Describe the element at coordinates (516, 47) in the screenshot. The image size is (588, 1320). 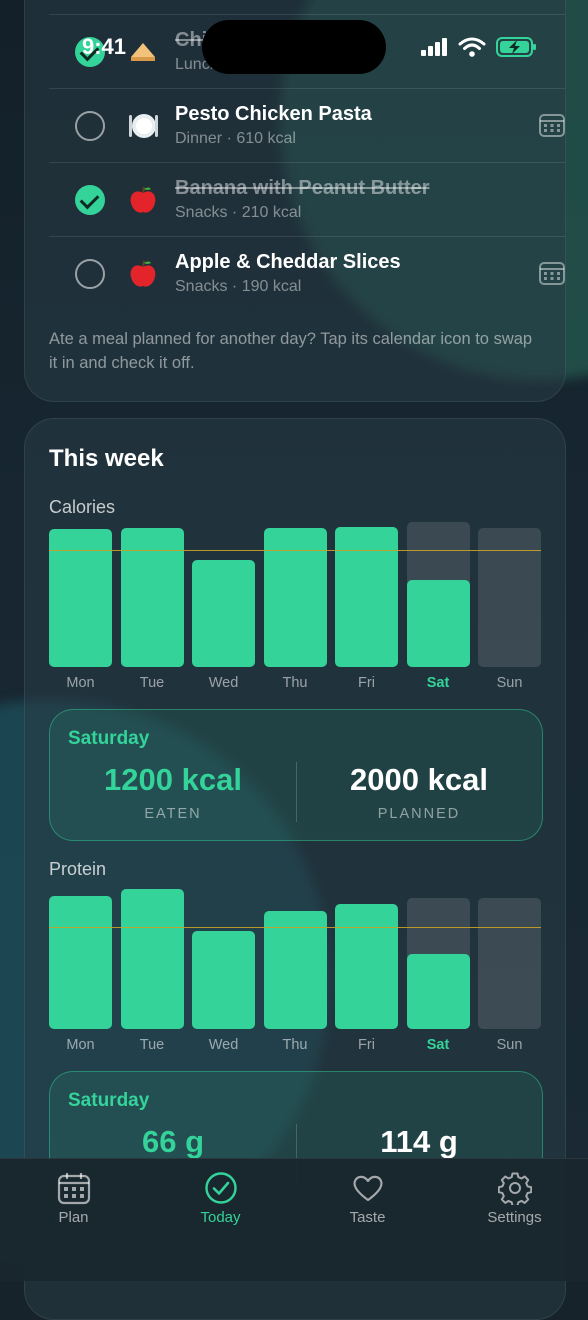
I see `battery-charging-icon` at that location.